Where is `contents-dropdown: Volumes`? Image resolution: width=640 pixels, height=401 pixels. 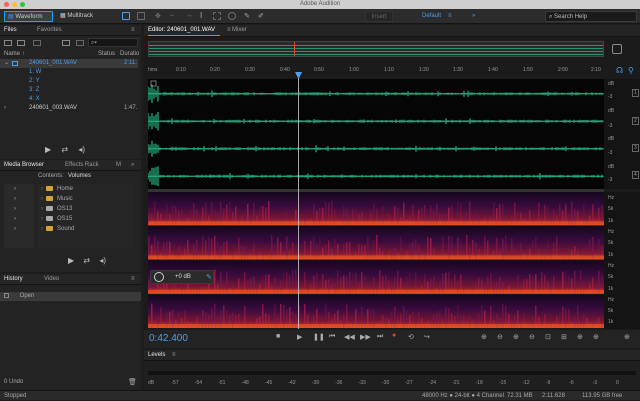
contents-dropdown: Volumes is located at coordinates (79, 176).